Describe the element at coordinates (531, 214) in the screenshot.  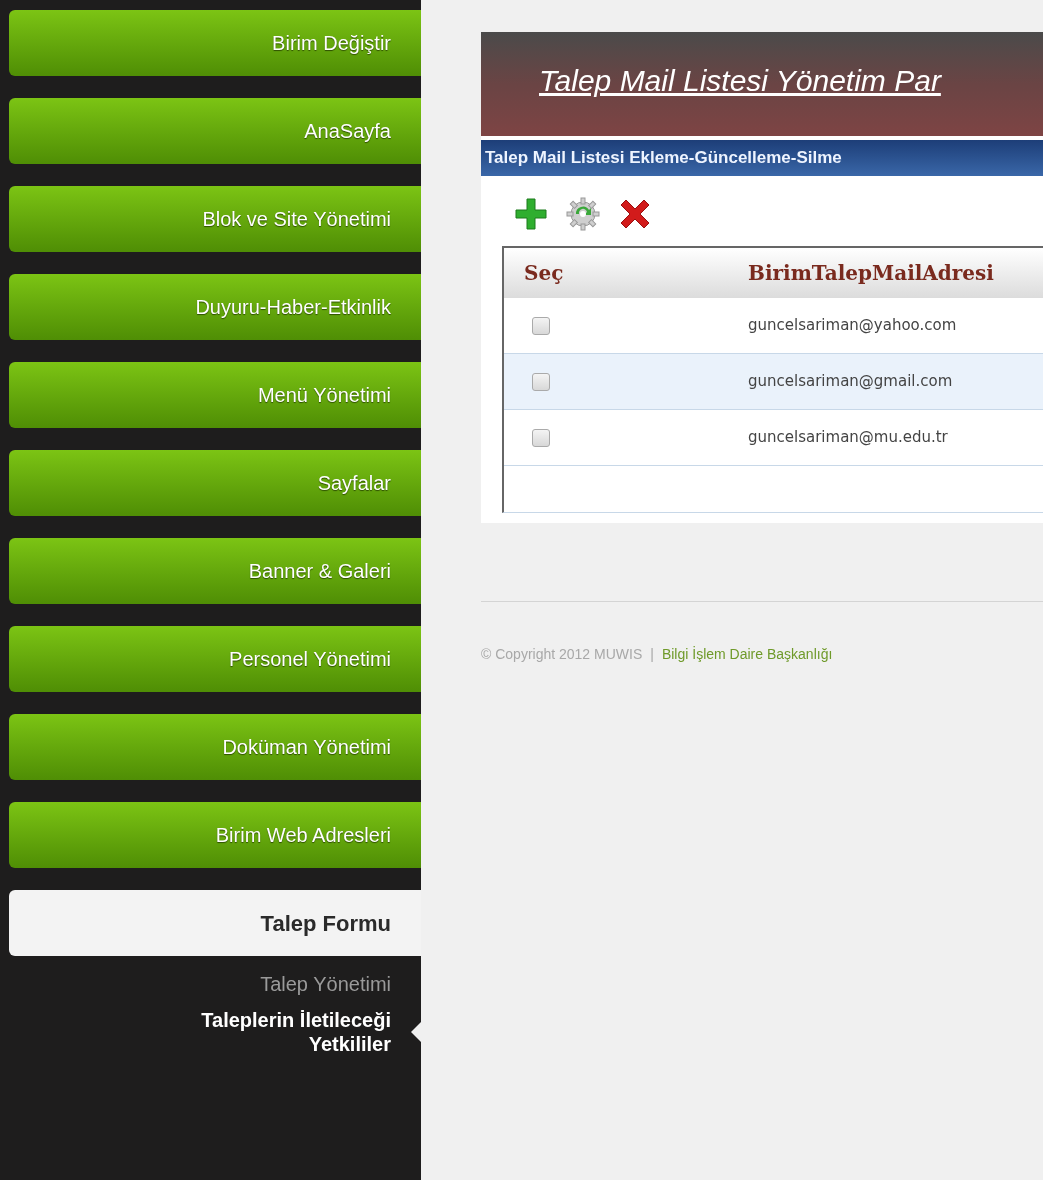
I see `plus-icon` at that location.